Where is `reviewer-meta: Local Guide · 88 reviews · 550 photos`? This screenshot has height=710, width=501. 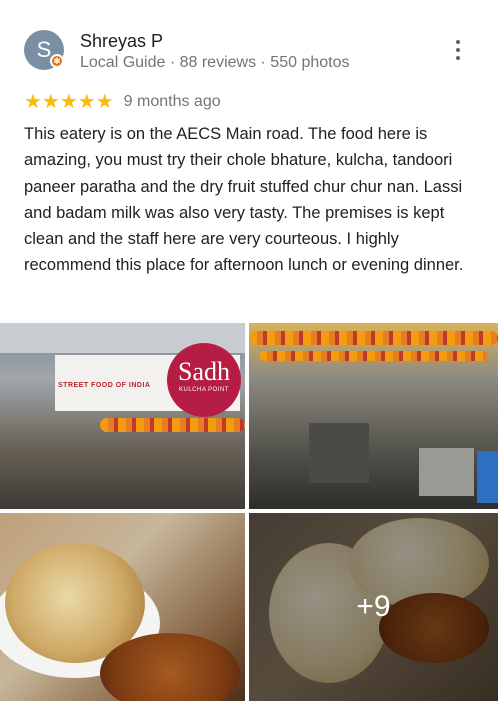
reviewer-meta: Local Guide · 88 reviews · 550 photos is located at coordinates (215, 62).